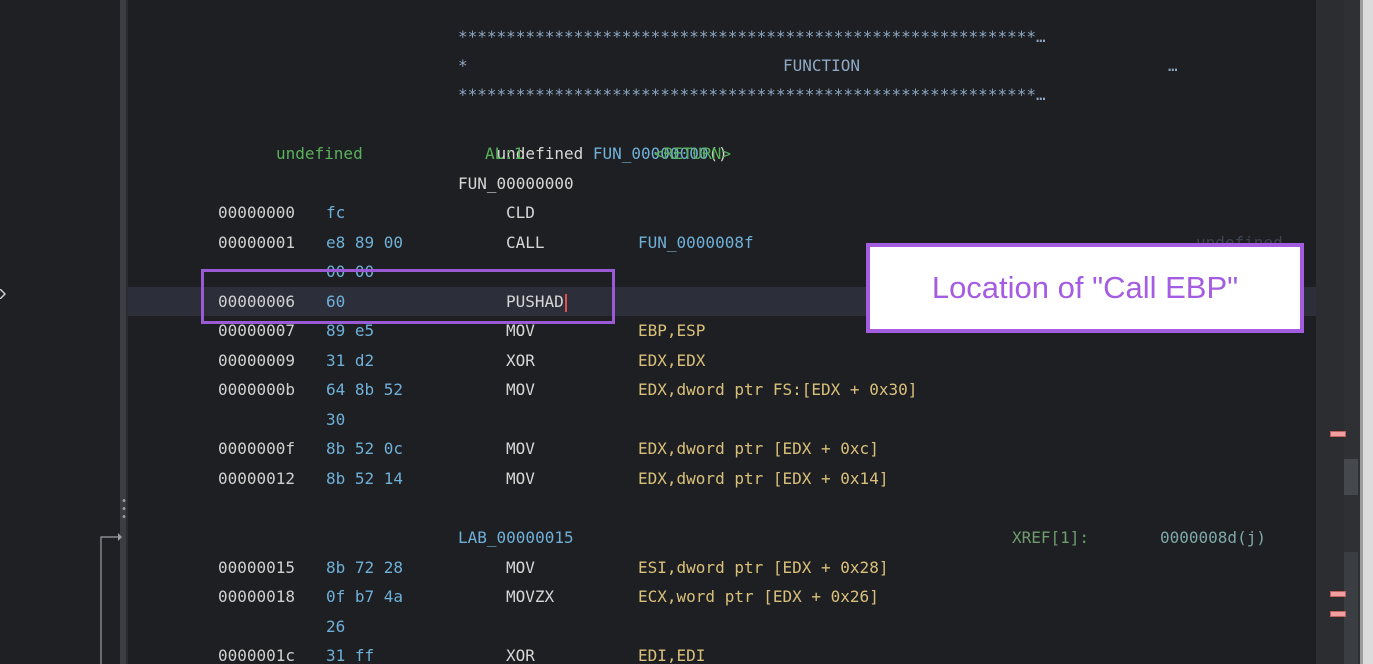  I want to click on row-operand-call-target: FUN_0000008f, so click(696, 242).